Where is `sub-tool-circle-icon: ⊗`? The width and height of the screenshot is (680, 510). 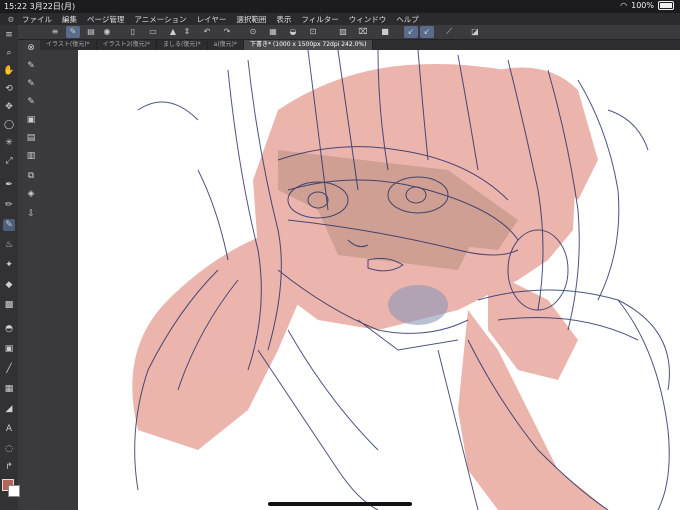
sub-tool-circle-icon: ⊗ is located at coordinates (31, 48).